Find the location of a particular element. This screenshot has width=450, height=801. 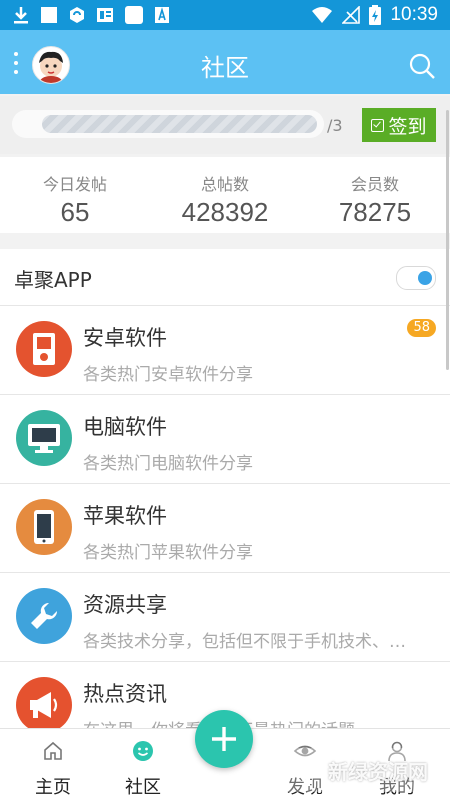

smiley-icon is located at coordinates (143, 751).